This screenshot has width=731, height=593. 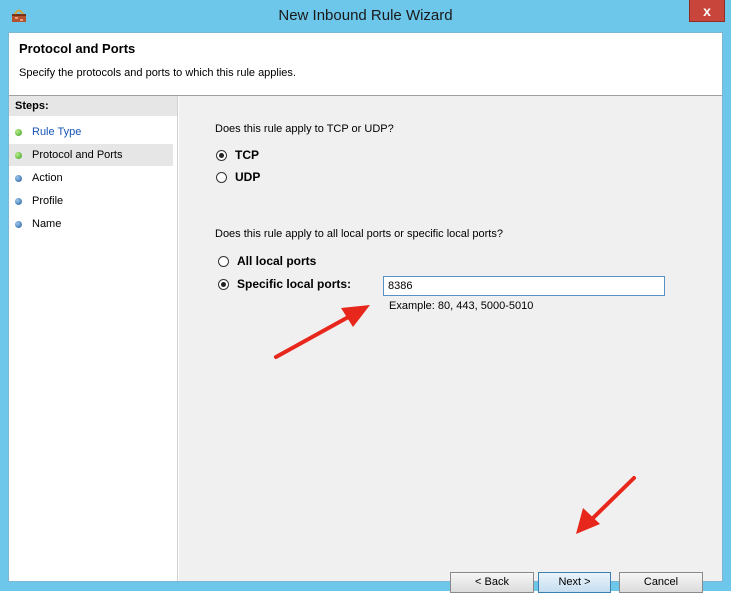 I want to click on page-title: Protocol and Ports, so click(x=77, y=48).